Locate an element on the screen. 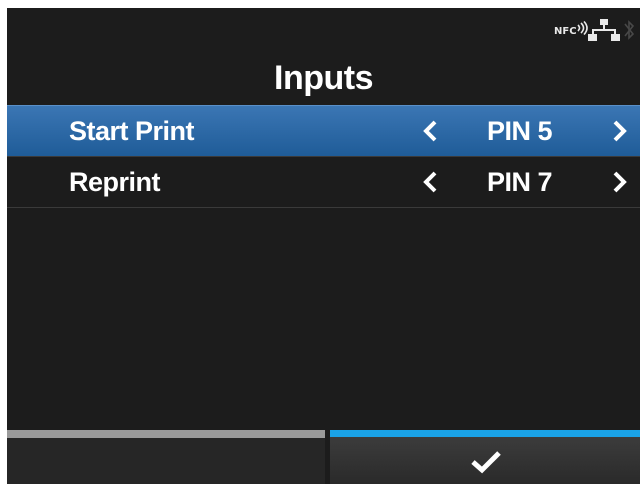 The image size is (640, 484). setting-value: PIN 5 is located at coordinates (520, 131).